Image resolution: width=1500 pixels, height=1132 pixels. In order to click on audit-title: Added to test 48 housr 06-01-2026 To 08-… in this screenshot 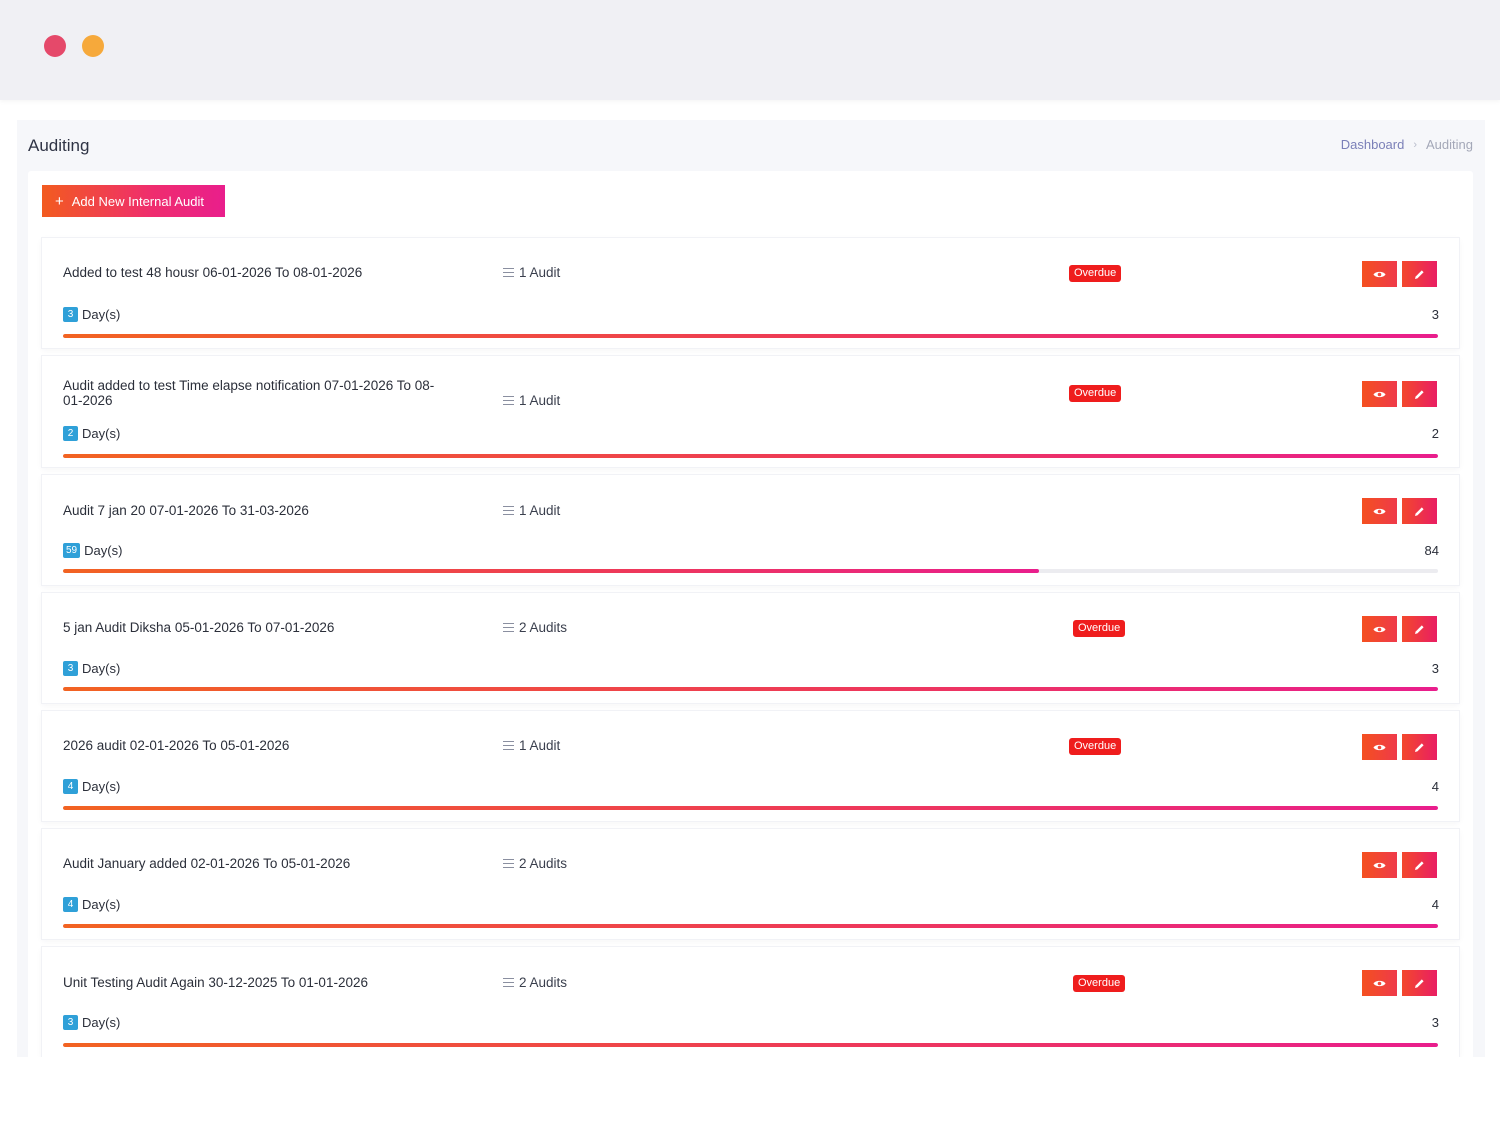, I will do `click(213, 272)`.